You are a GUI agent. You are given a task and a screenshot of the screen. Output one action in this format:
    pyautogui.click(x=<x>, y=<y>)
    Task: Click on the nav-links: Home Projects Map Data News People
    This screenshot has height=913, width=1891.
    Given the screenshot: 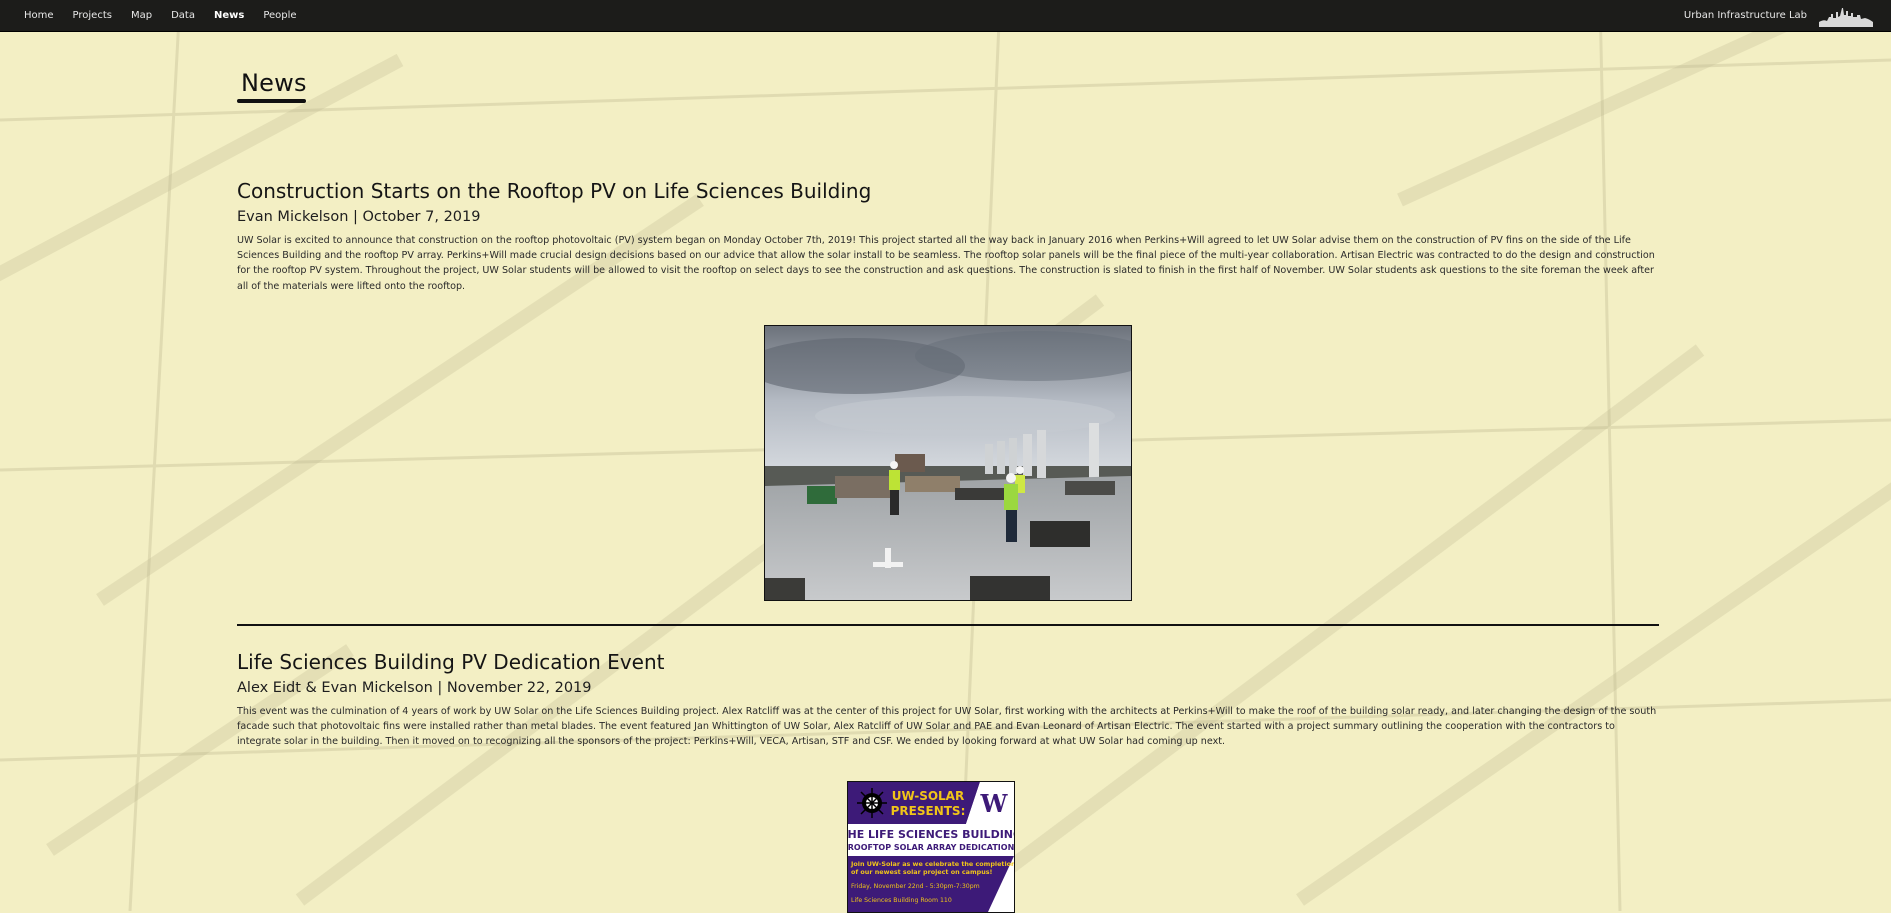 What is the action you would take?
    pyautogui.click(x=170, y=15)
    